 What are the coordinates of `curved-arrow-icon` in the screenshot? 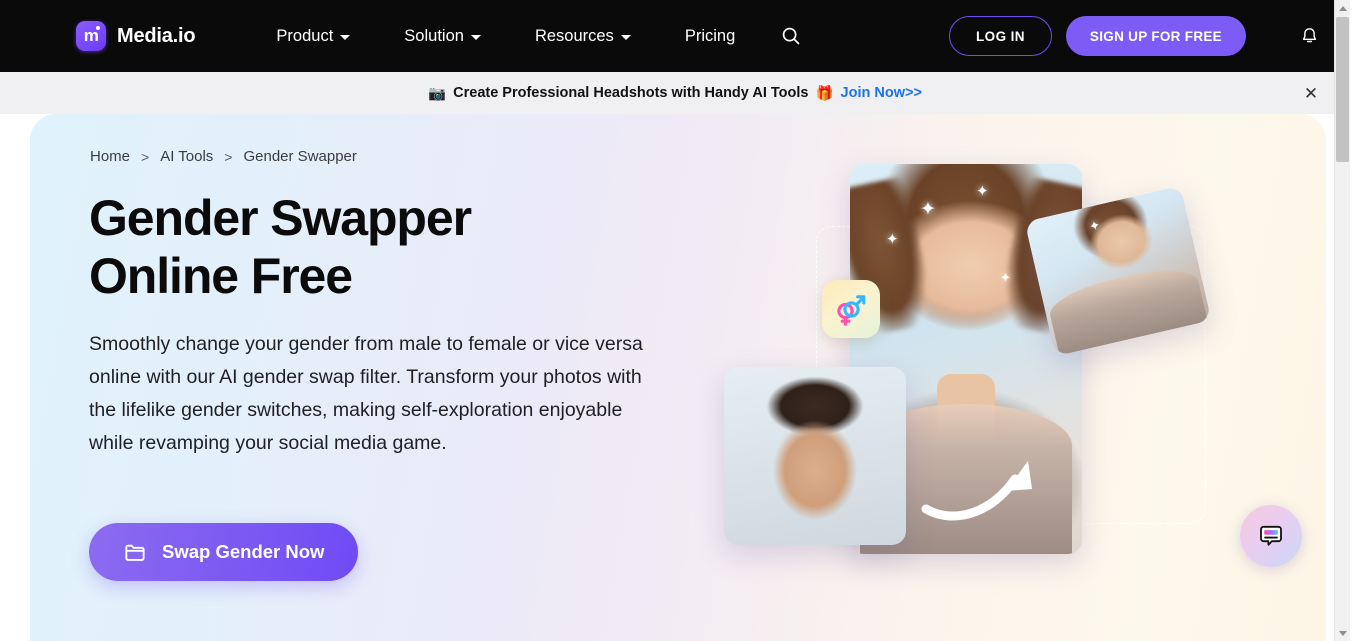 It's located at (976, 491).